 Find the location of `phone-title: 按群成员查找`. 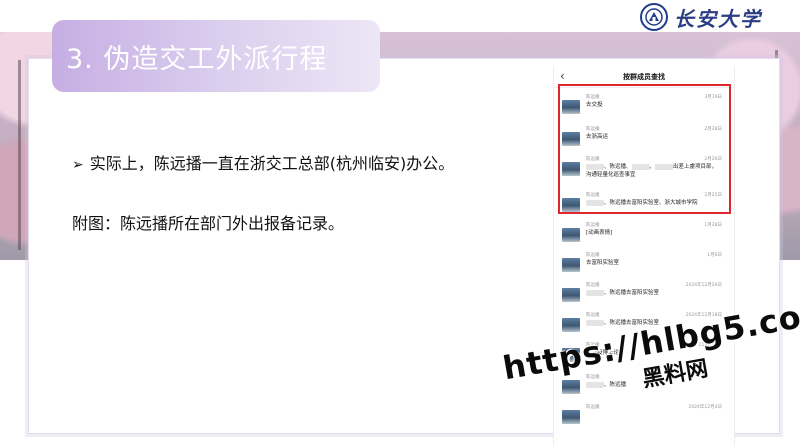

phone-title: 按群成员查找 is located at coordinates (644, 76).